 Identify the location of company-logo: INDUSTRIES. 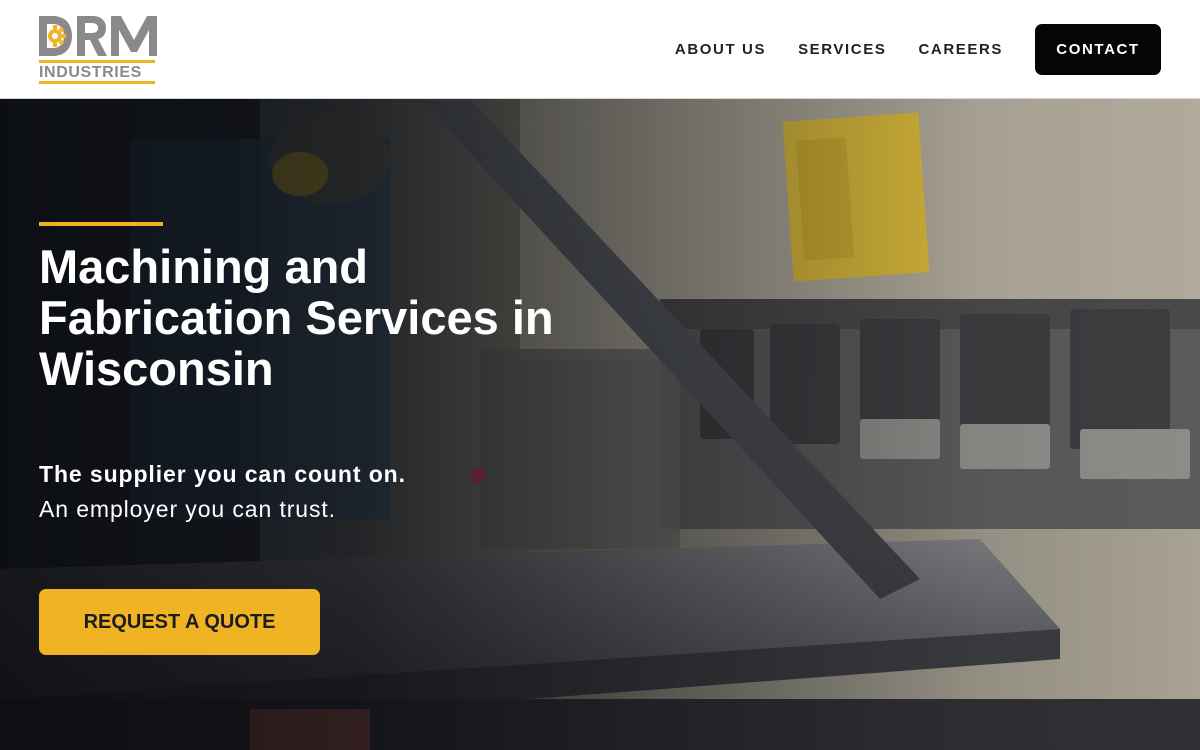
(98, 50).